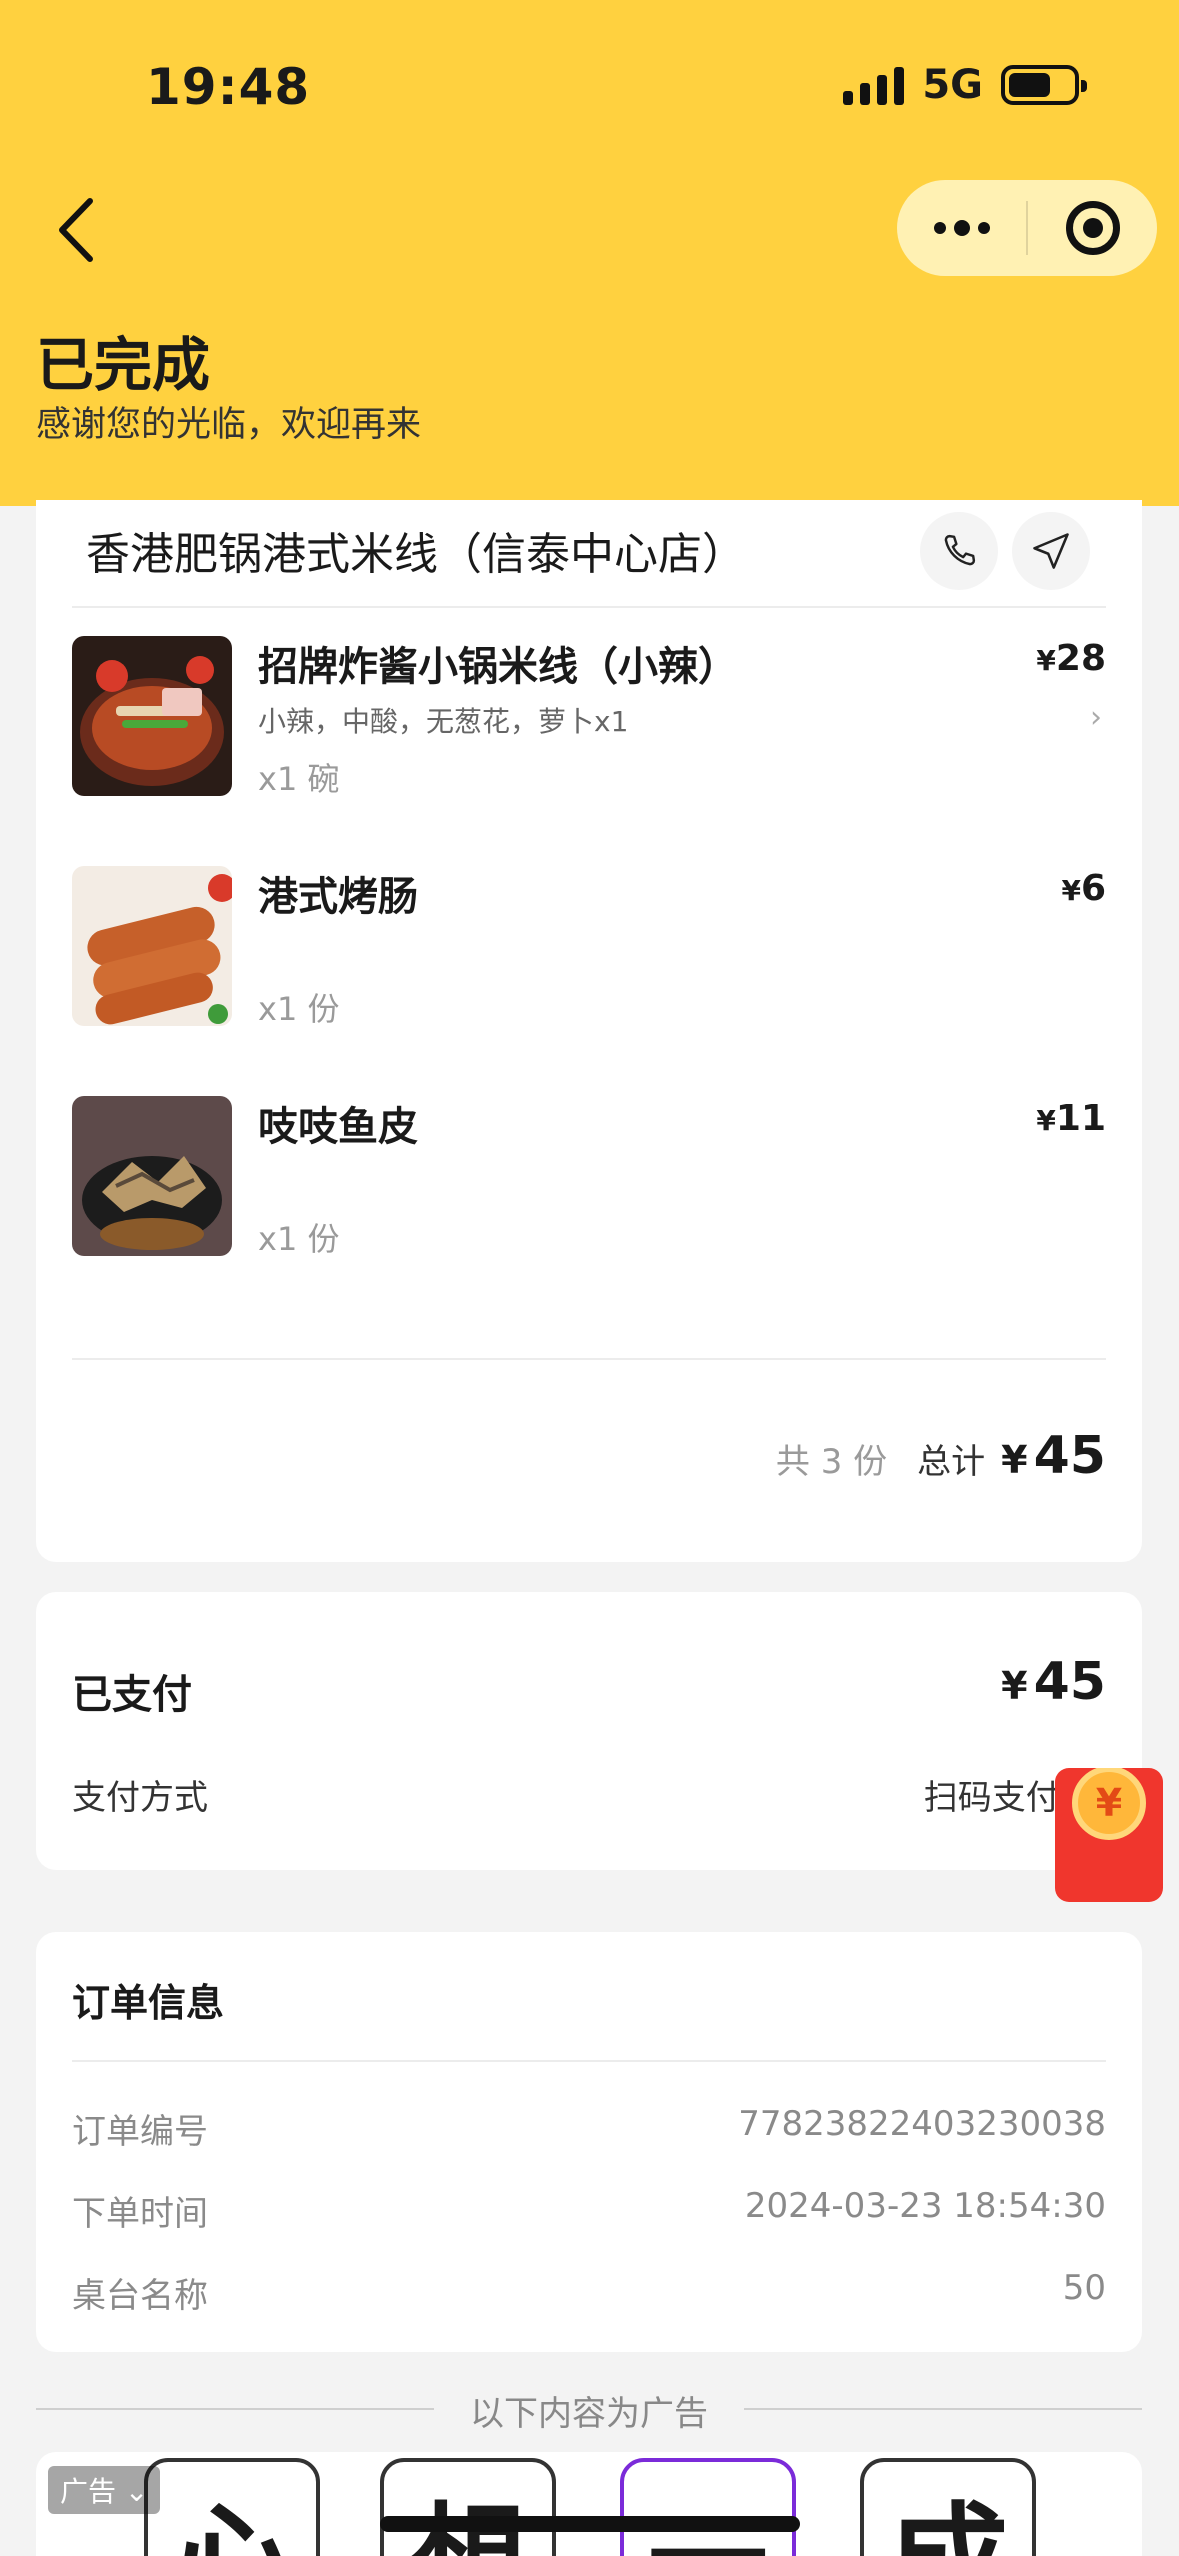 Image resolution: width=1179 pixels, height=2556 pixels. What do you see at coordinates (831, 1462) in the screenshot?
I see `item-count: 共 3 份` at bounding box center [831, 1462].